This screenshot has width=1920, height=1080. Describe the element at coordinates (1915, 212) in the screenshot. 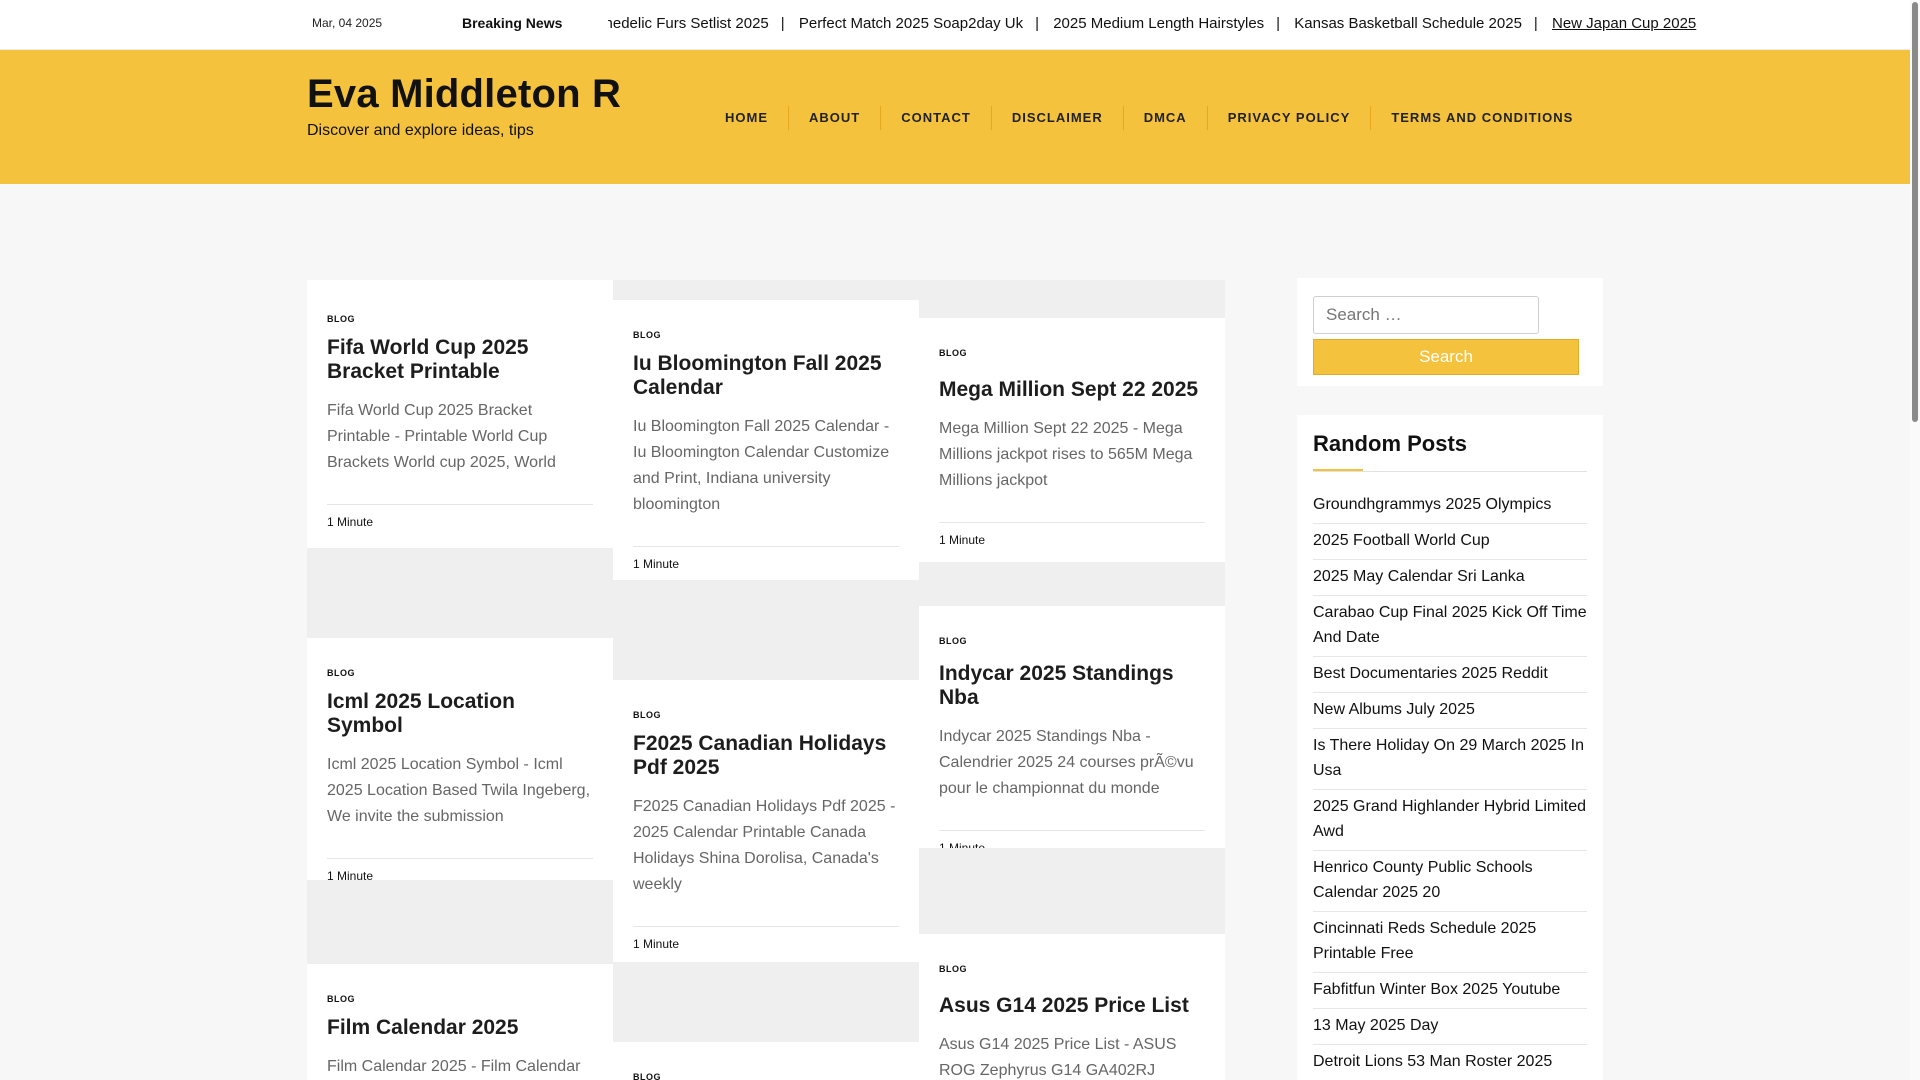

I see `scrollbar-thumb` at that location.